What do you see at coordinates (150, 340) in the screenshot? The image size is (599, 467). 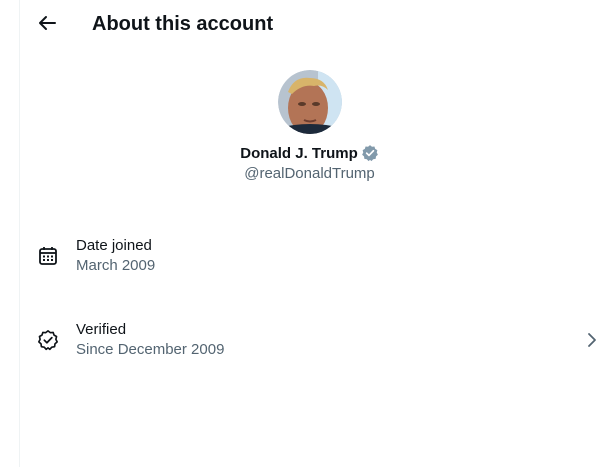 I see `verified-text: Verified Since December 2009` at bounding box center [150, 340].